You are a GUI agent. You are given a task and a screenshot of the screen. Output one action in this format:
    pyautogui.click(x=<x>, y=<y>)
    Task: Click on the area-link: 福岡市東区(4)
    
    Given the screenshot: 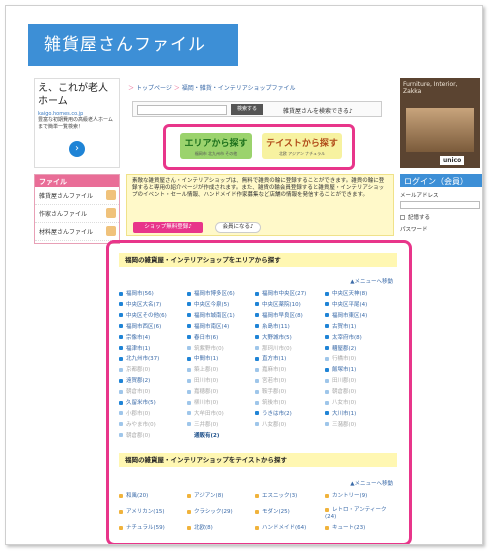 What is the action you would take?
    pyautogui.click(x=346, y=315)
    